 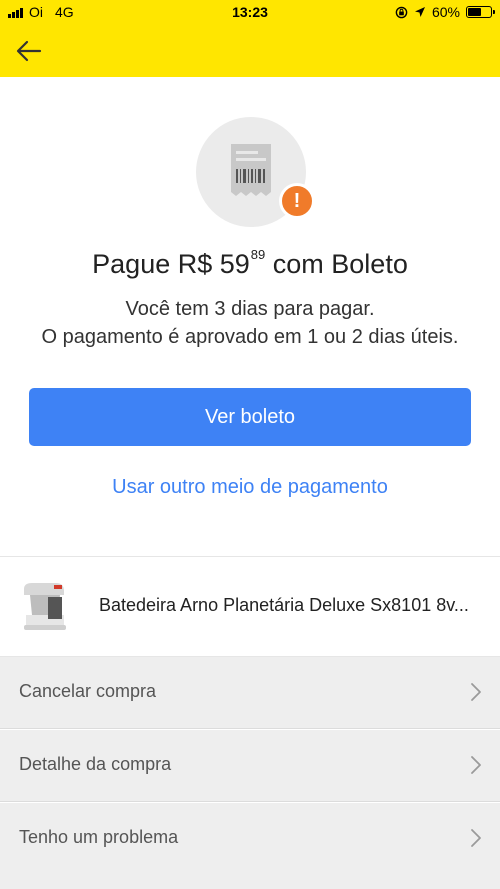 What do you see at coordinates (95, 764) in the screenshot?
I see `menu-item-label: Detalhe da compra` at bounding box center [95, 764].